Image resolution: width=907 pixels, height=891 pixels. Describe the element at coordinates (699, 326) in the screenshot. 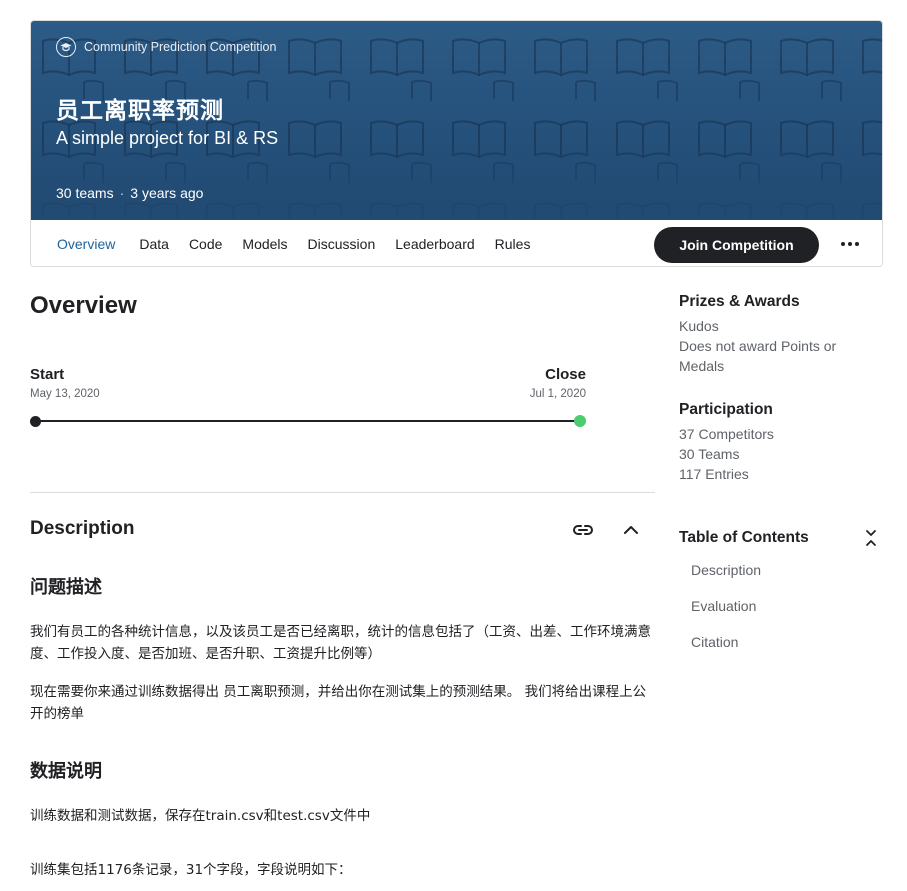

I see `prizes-kudos: Kudos` at that location.